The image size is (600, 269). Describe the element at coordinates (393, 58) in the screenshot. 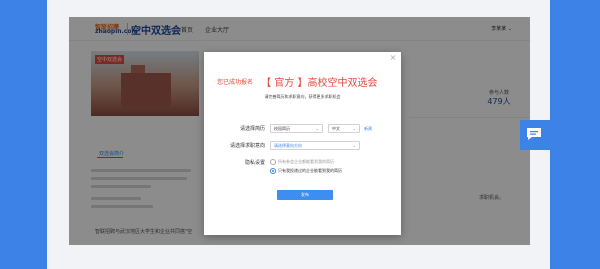

I see `close-icon: ×` at that location.